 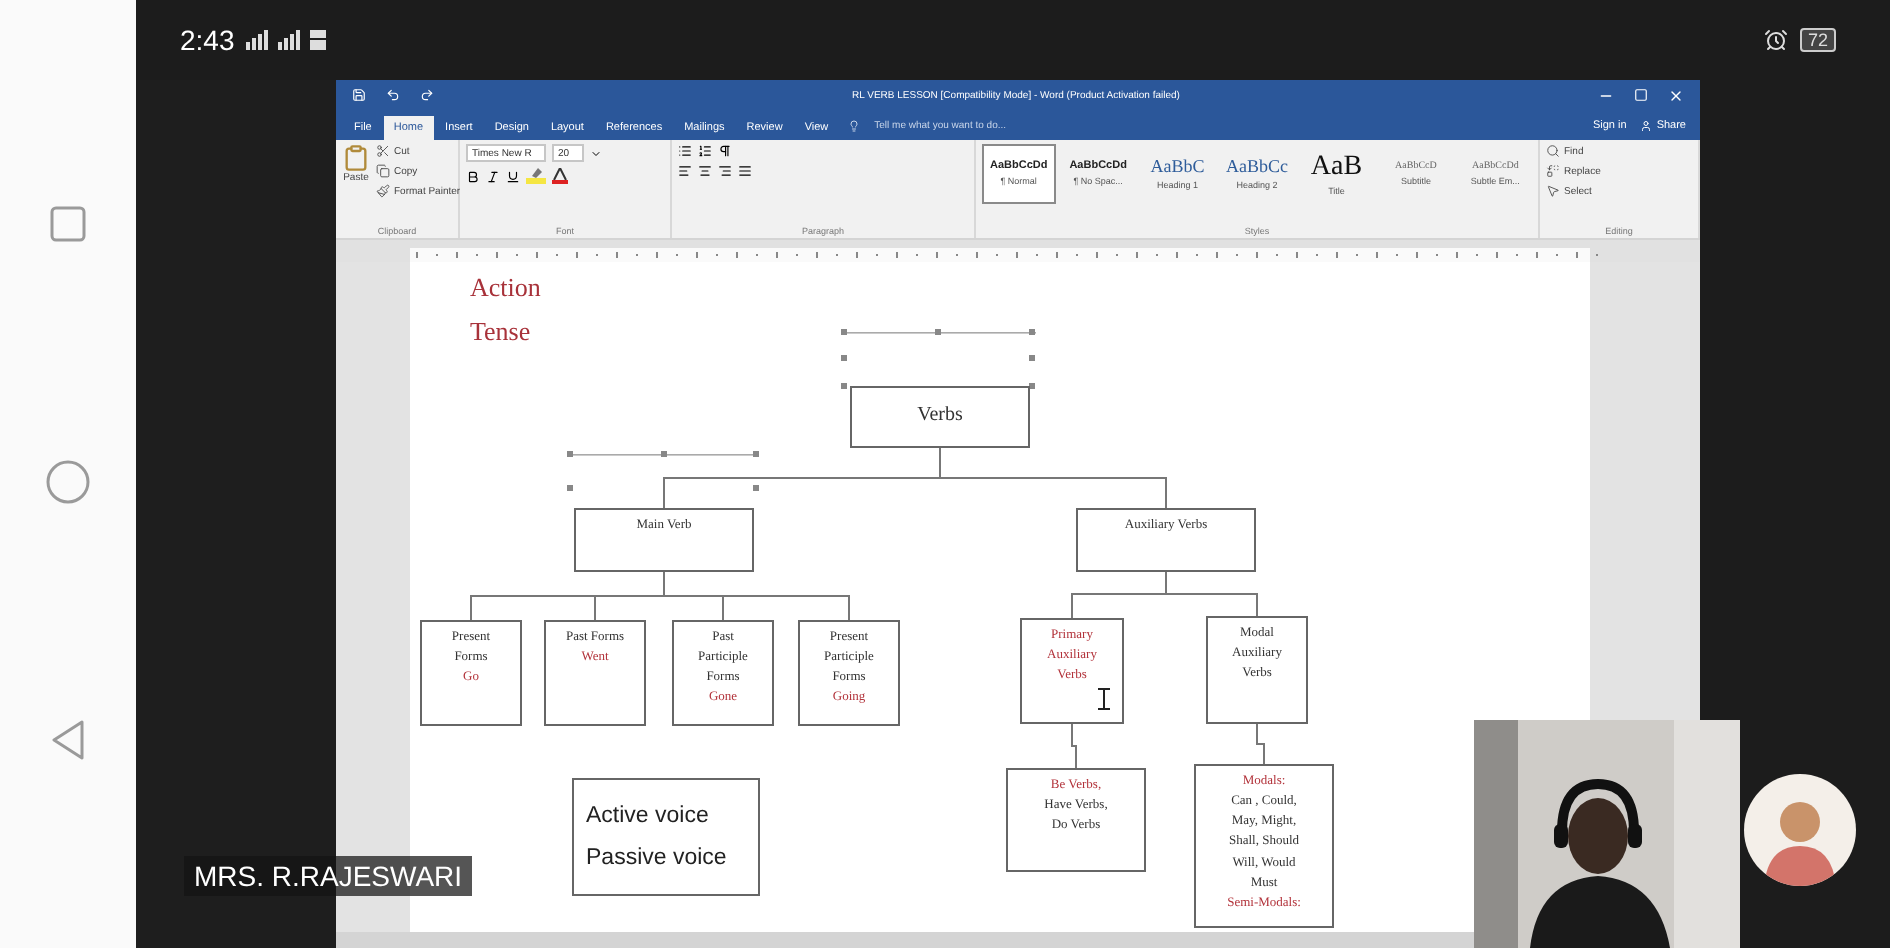 I want to click on lightbulb-icon, so click(x=854, y=125).